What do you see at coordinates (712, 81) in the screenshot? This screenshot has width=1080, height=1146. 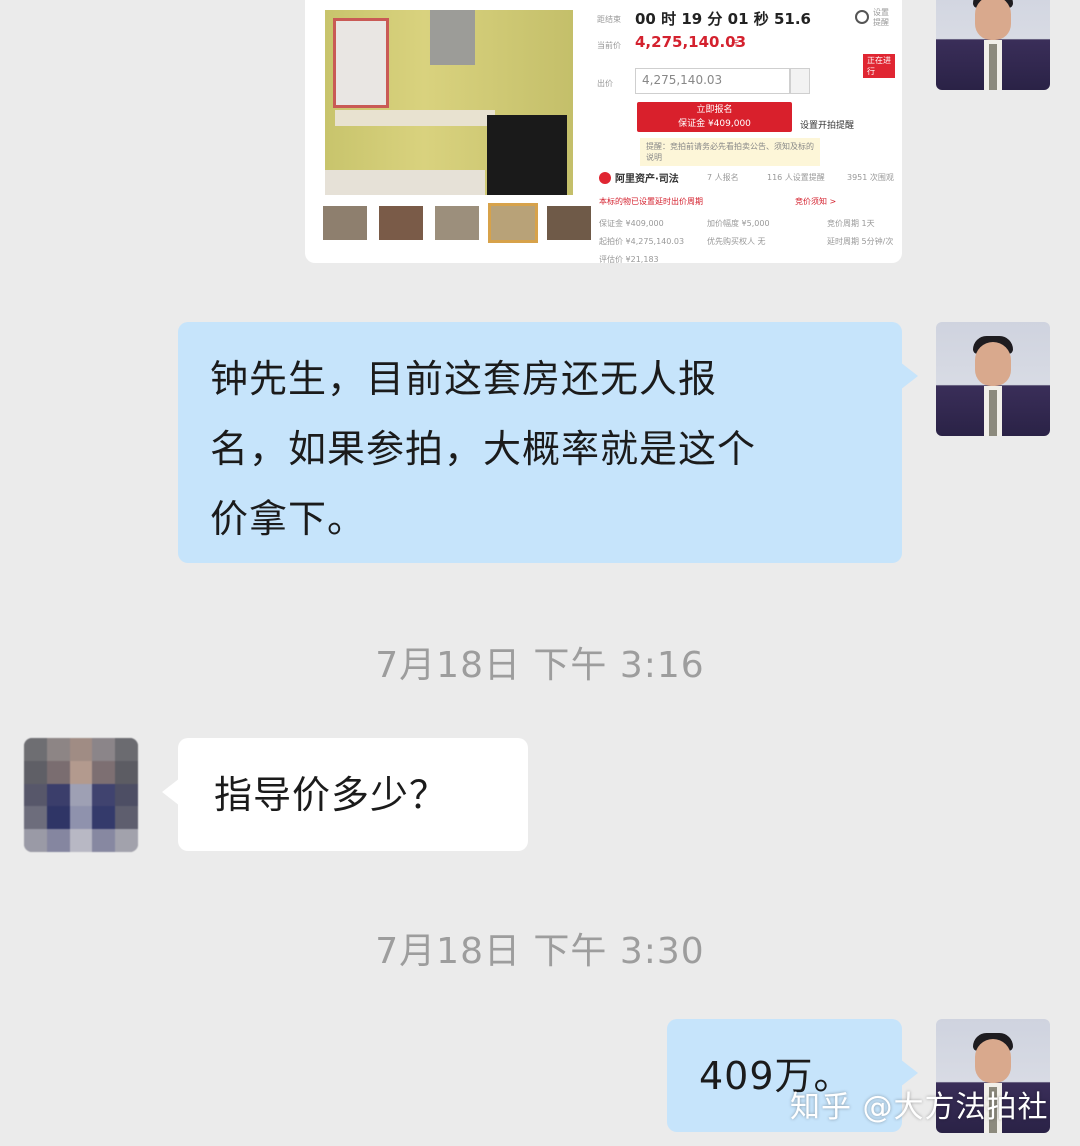 I see `bid-input: 4,275,140.03` at bounding box center [712, 81].